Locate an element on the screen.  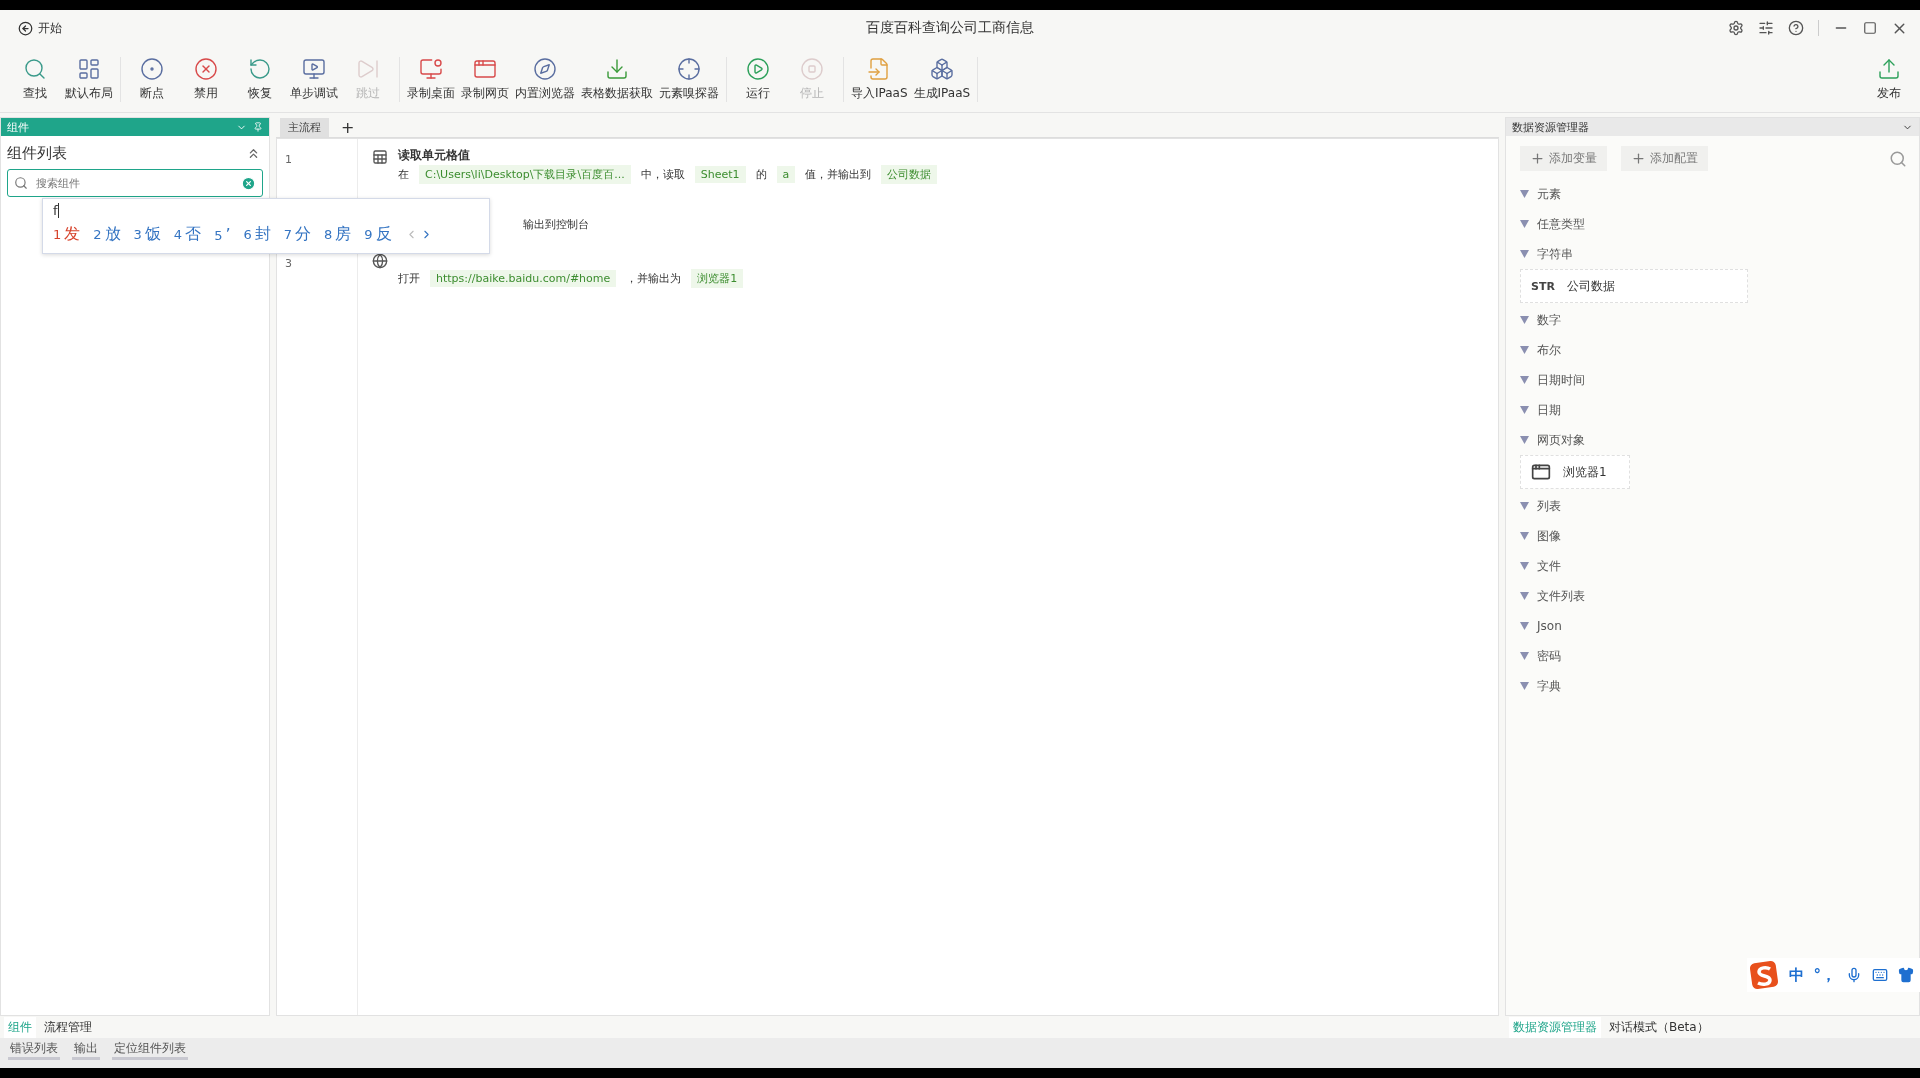
add-button: 添加配置 is located at coordinates (1664, 158).